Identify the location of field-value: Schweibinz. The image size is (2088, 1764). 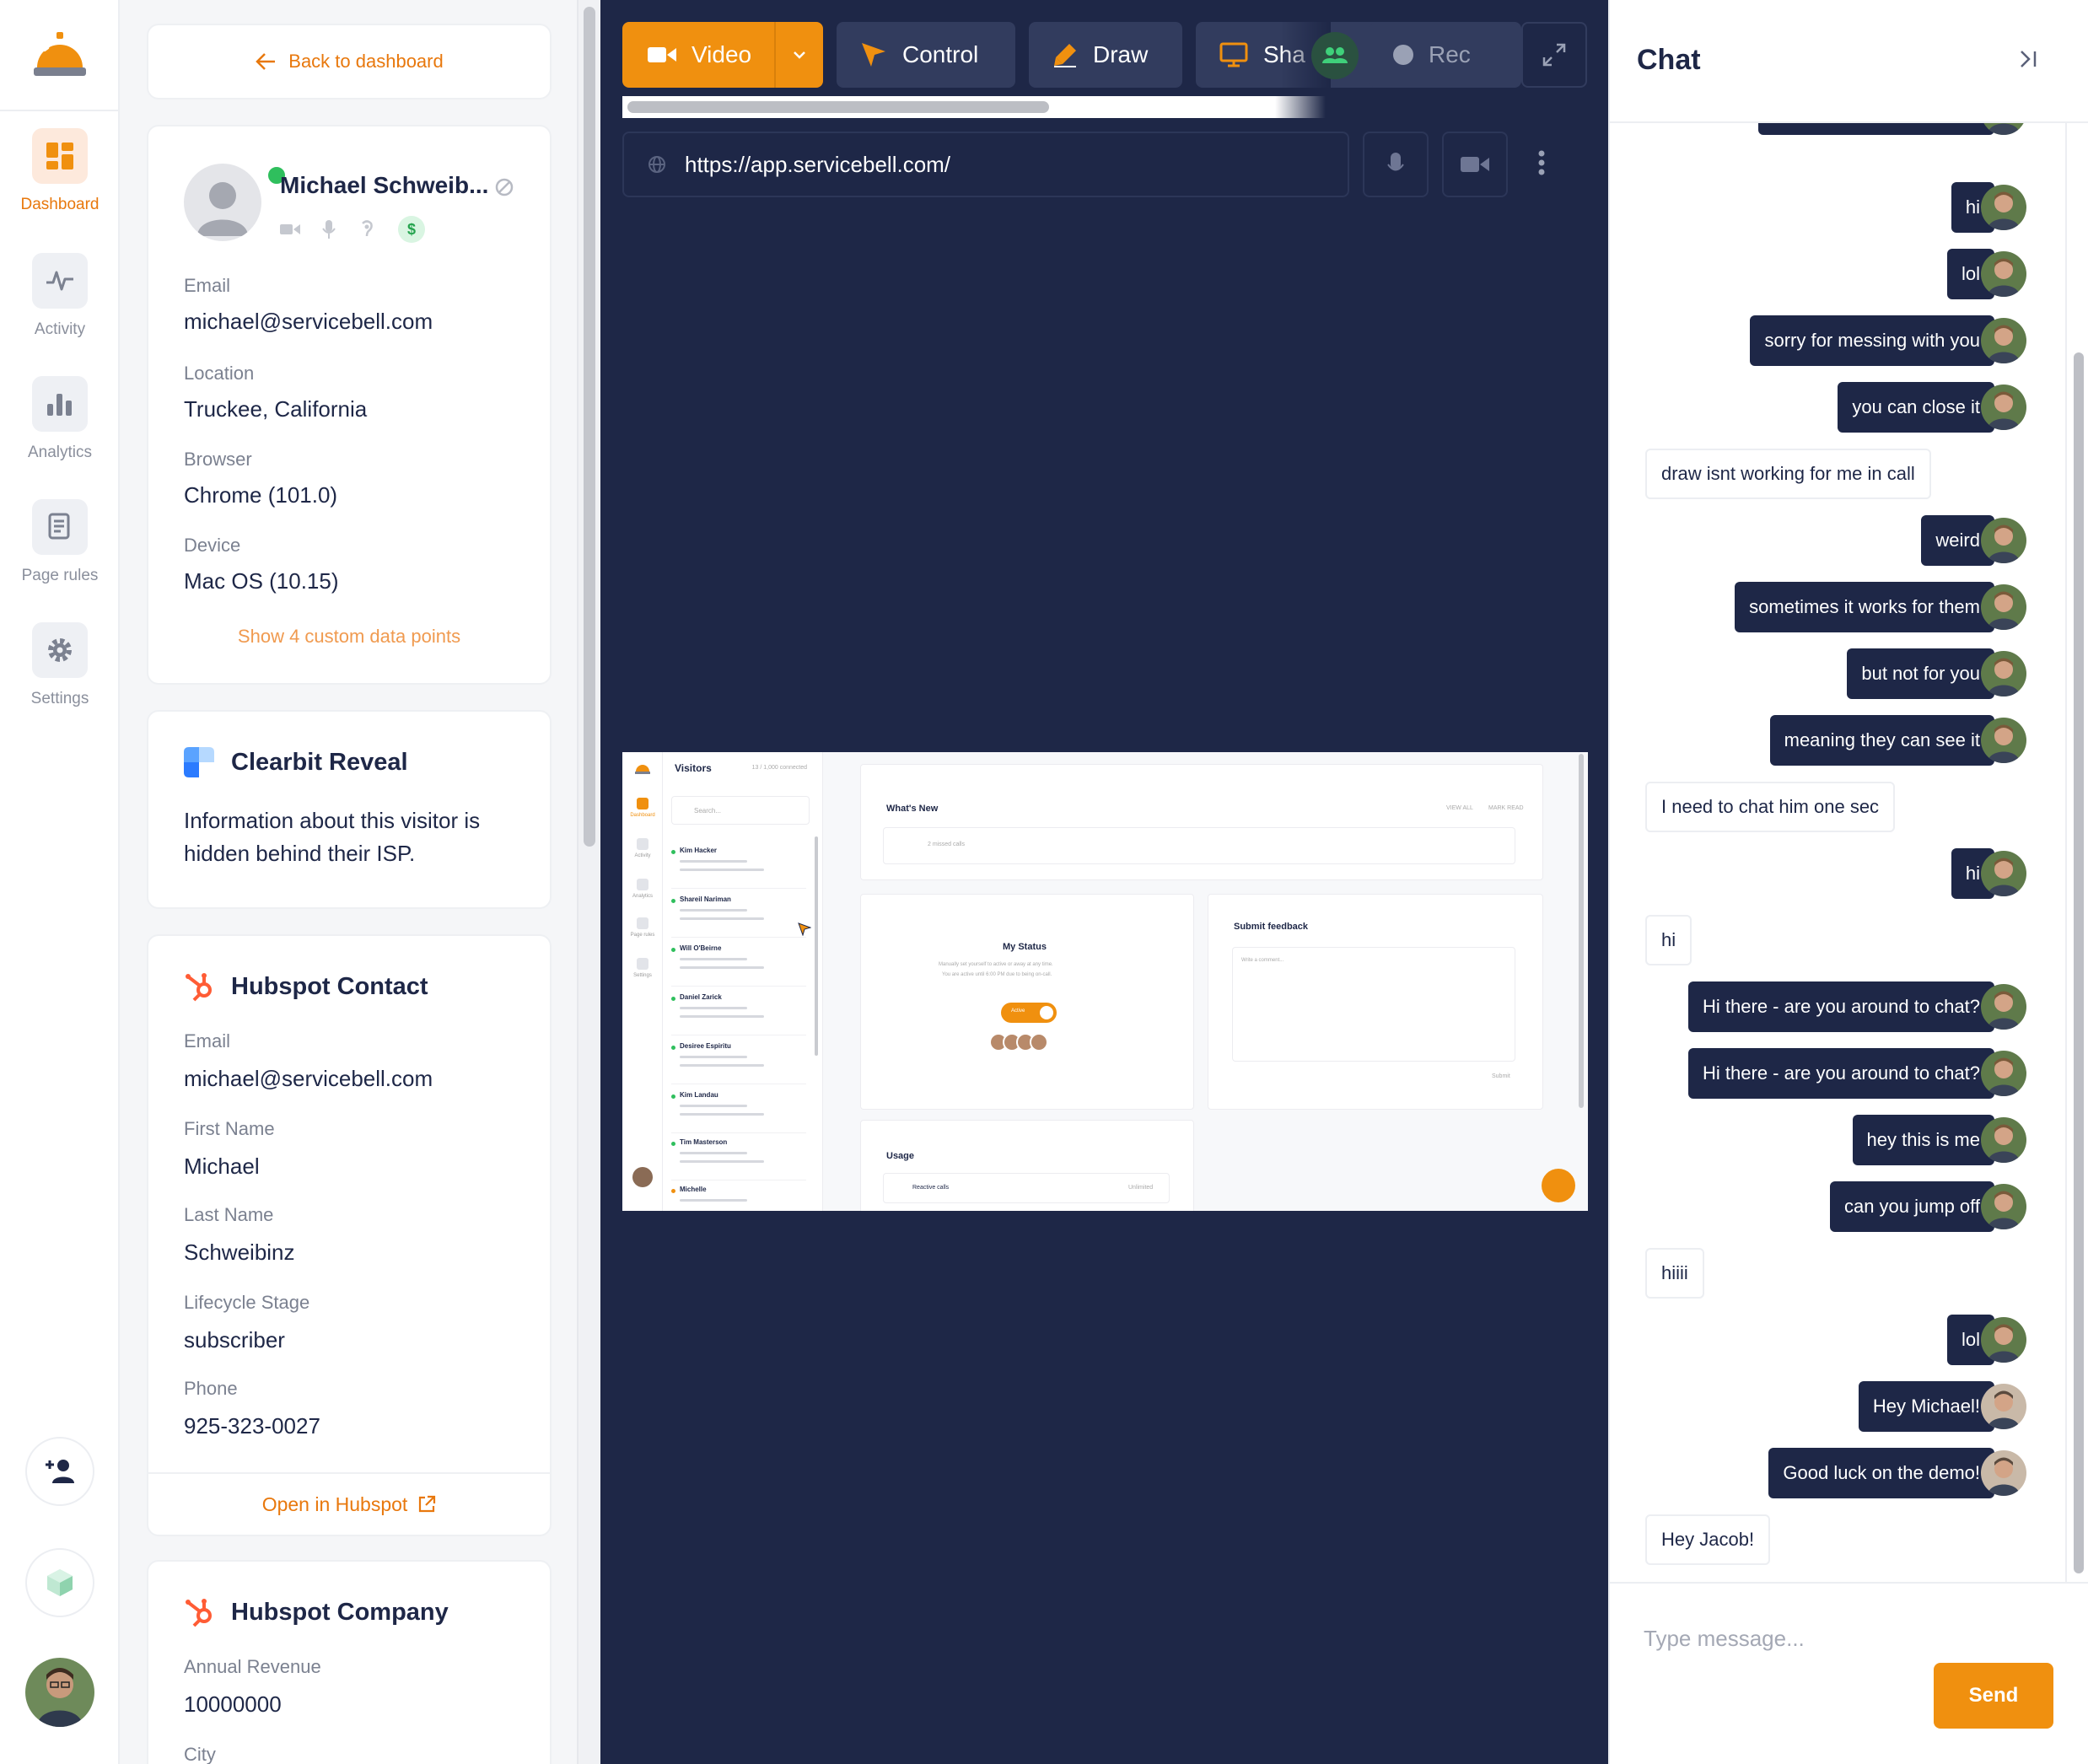
(240, 1252).